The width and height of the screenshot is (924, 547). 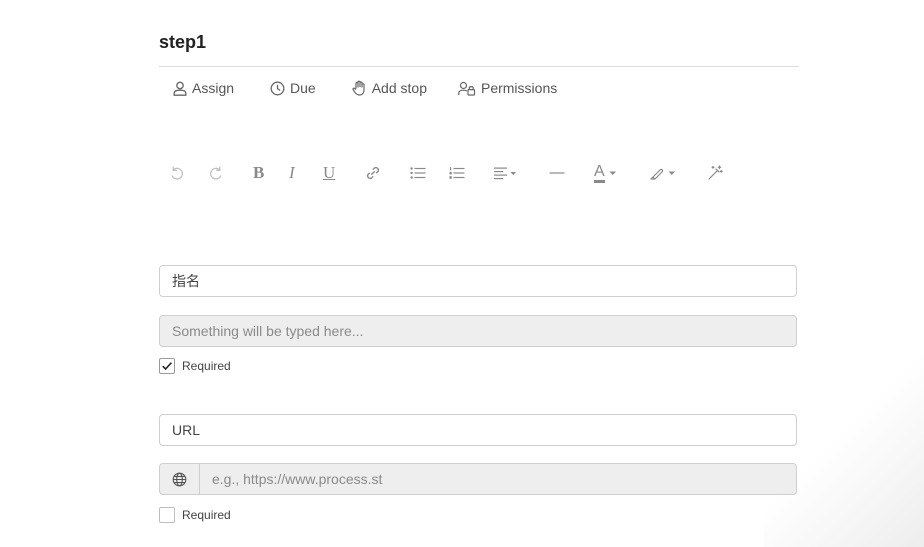 I want to click on user-icon, so click(x=180, y=88).